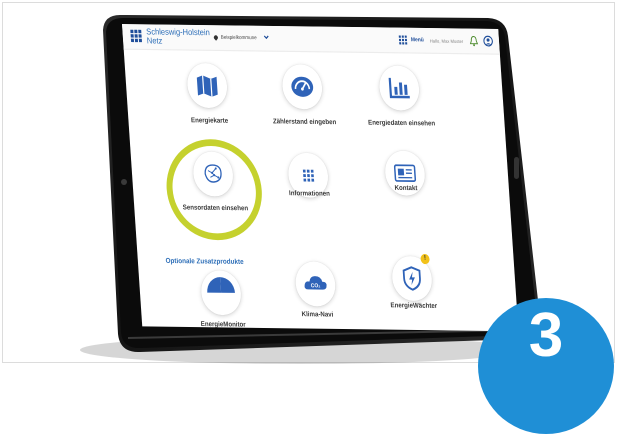 Image resolution: width=617 pixels, height=434 pixels. I want to click on tile-label: Kontakt, so click(406, 188).